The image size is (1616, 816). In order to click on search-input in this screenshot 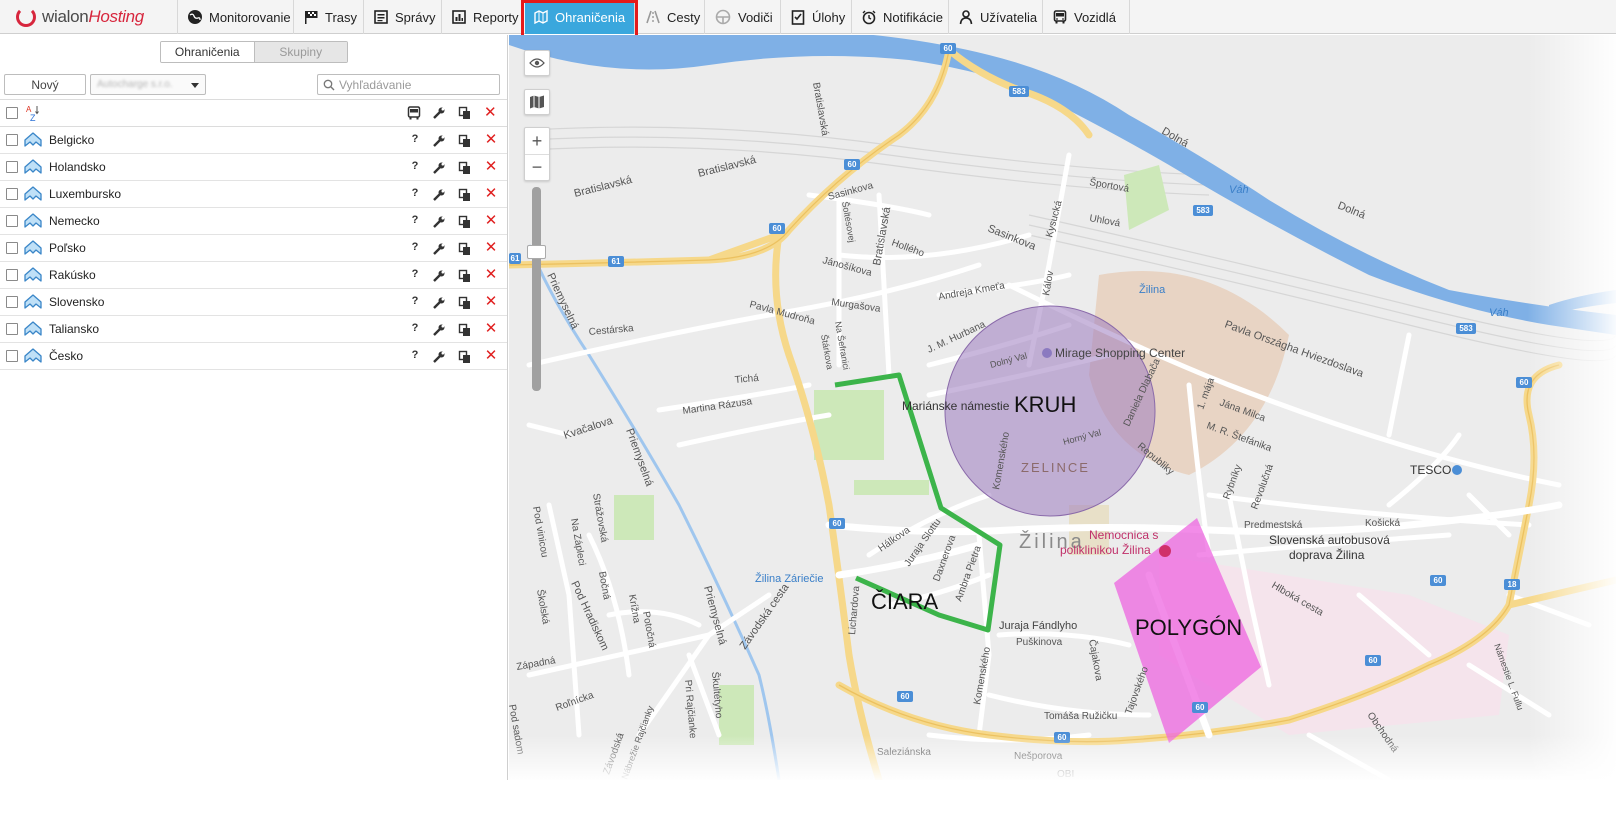, I will do `click(414, 84)`.